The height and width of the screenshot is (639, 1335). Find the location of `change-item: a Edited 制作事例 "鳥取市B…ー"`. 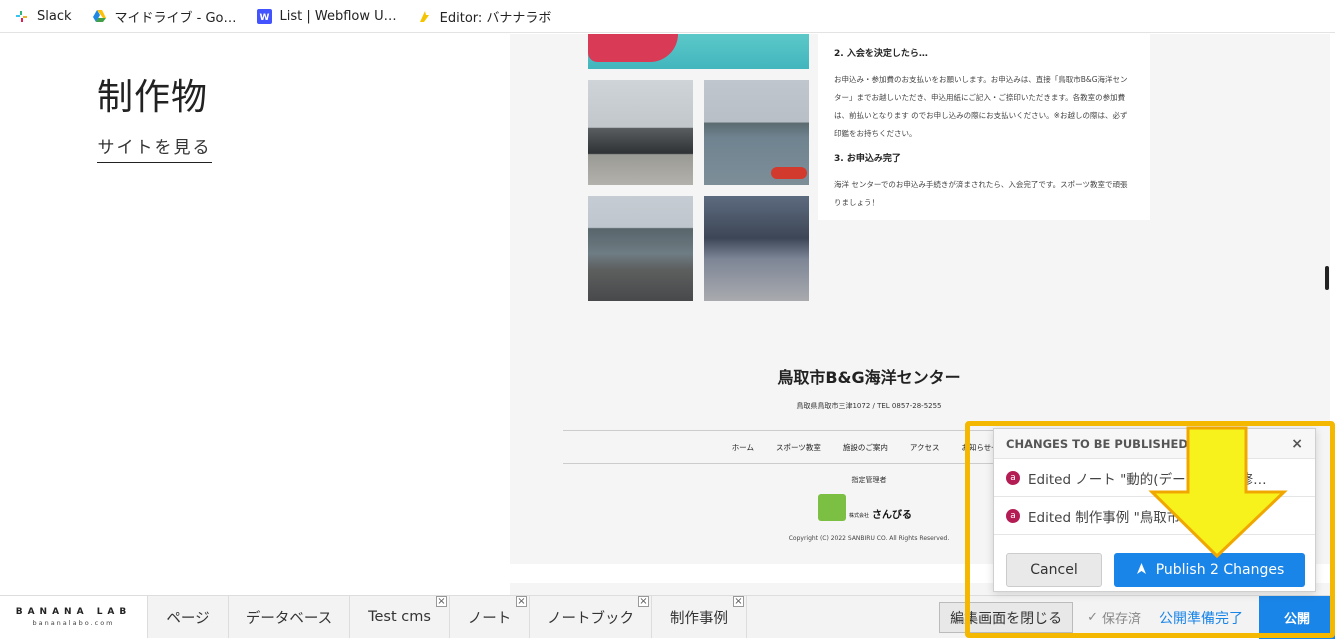

change-item: a Edited 制作事例 "鳥取市B…ー" is located at coordinates (1154, 516).